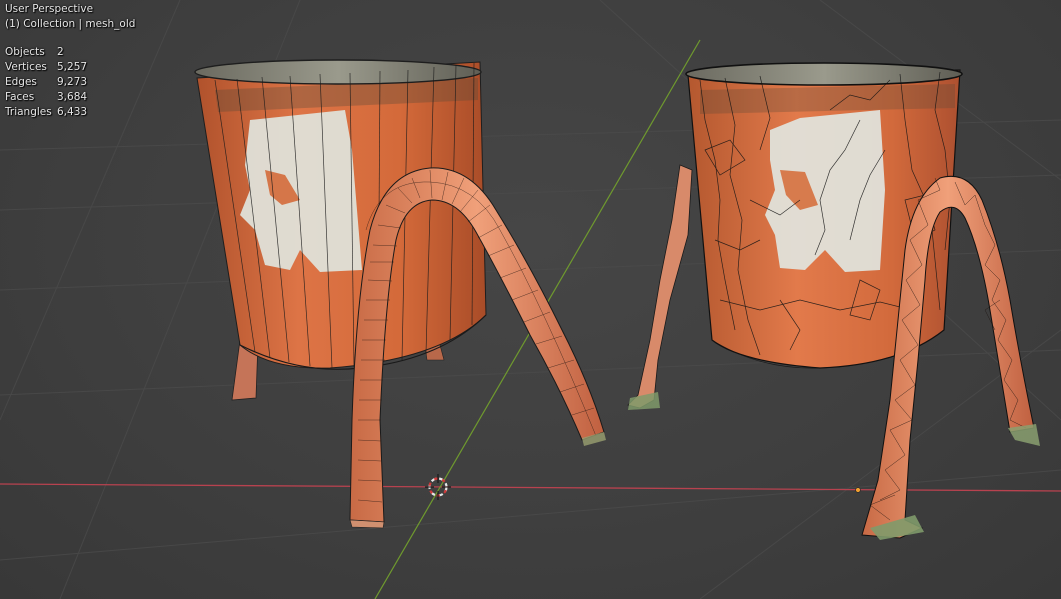 The image size is (1061, 599). I want to click on stat-value: 6,433, so click(72, 112).